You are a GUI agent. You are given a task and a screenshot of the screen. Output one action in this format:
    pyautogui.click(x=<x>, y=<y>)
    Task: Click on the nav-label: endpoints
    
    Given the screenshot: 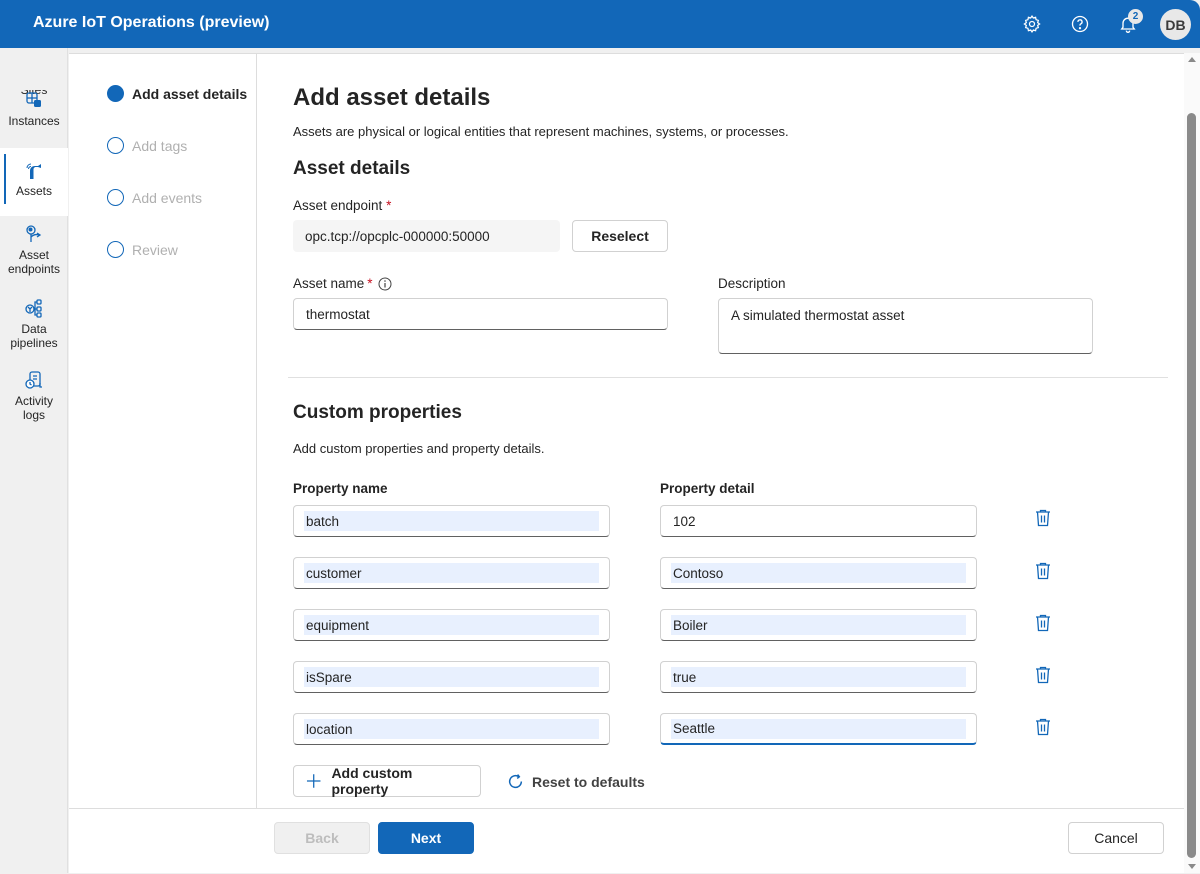 What is the action you would take?
    pyautogui.click(x=34, y=269)
    